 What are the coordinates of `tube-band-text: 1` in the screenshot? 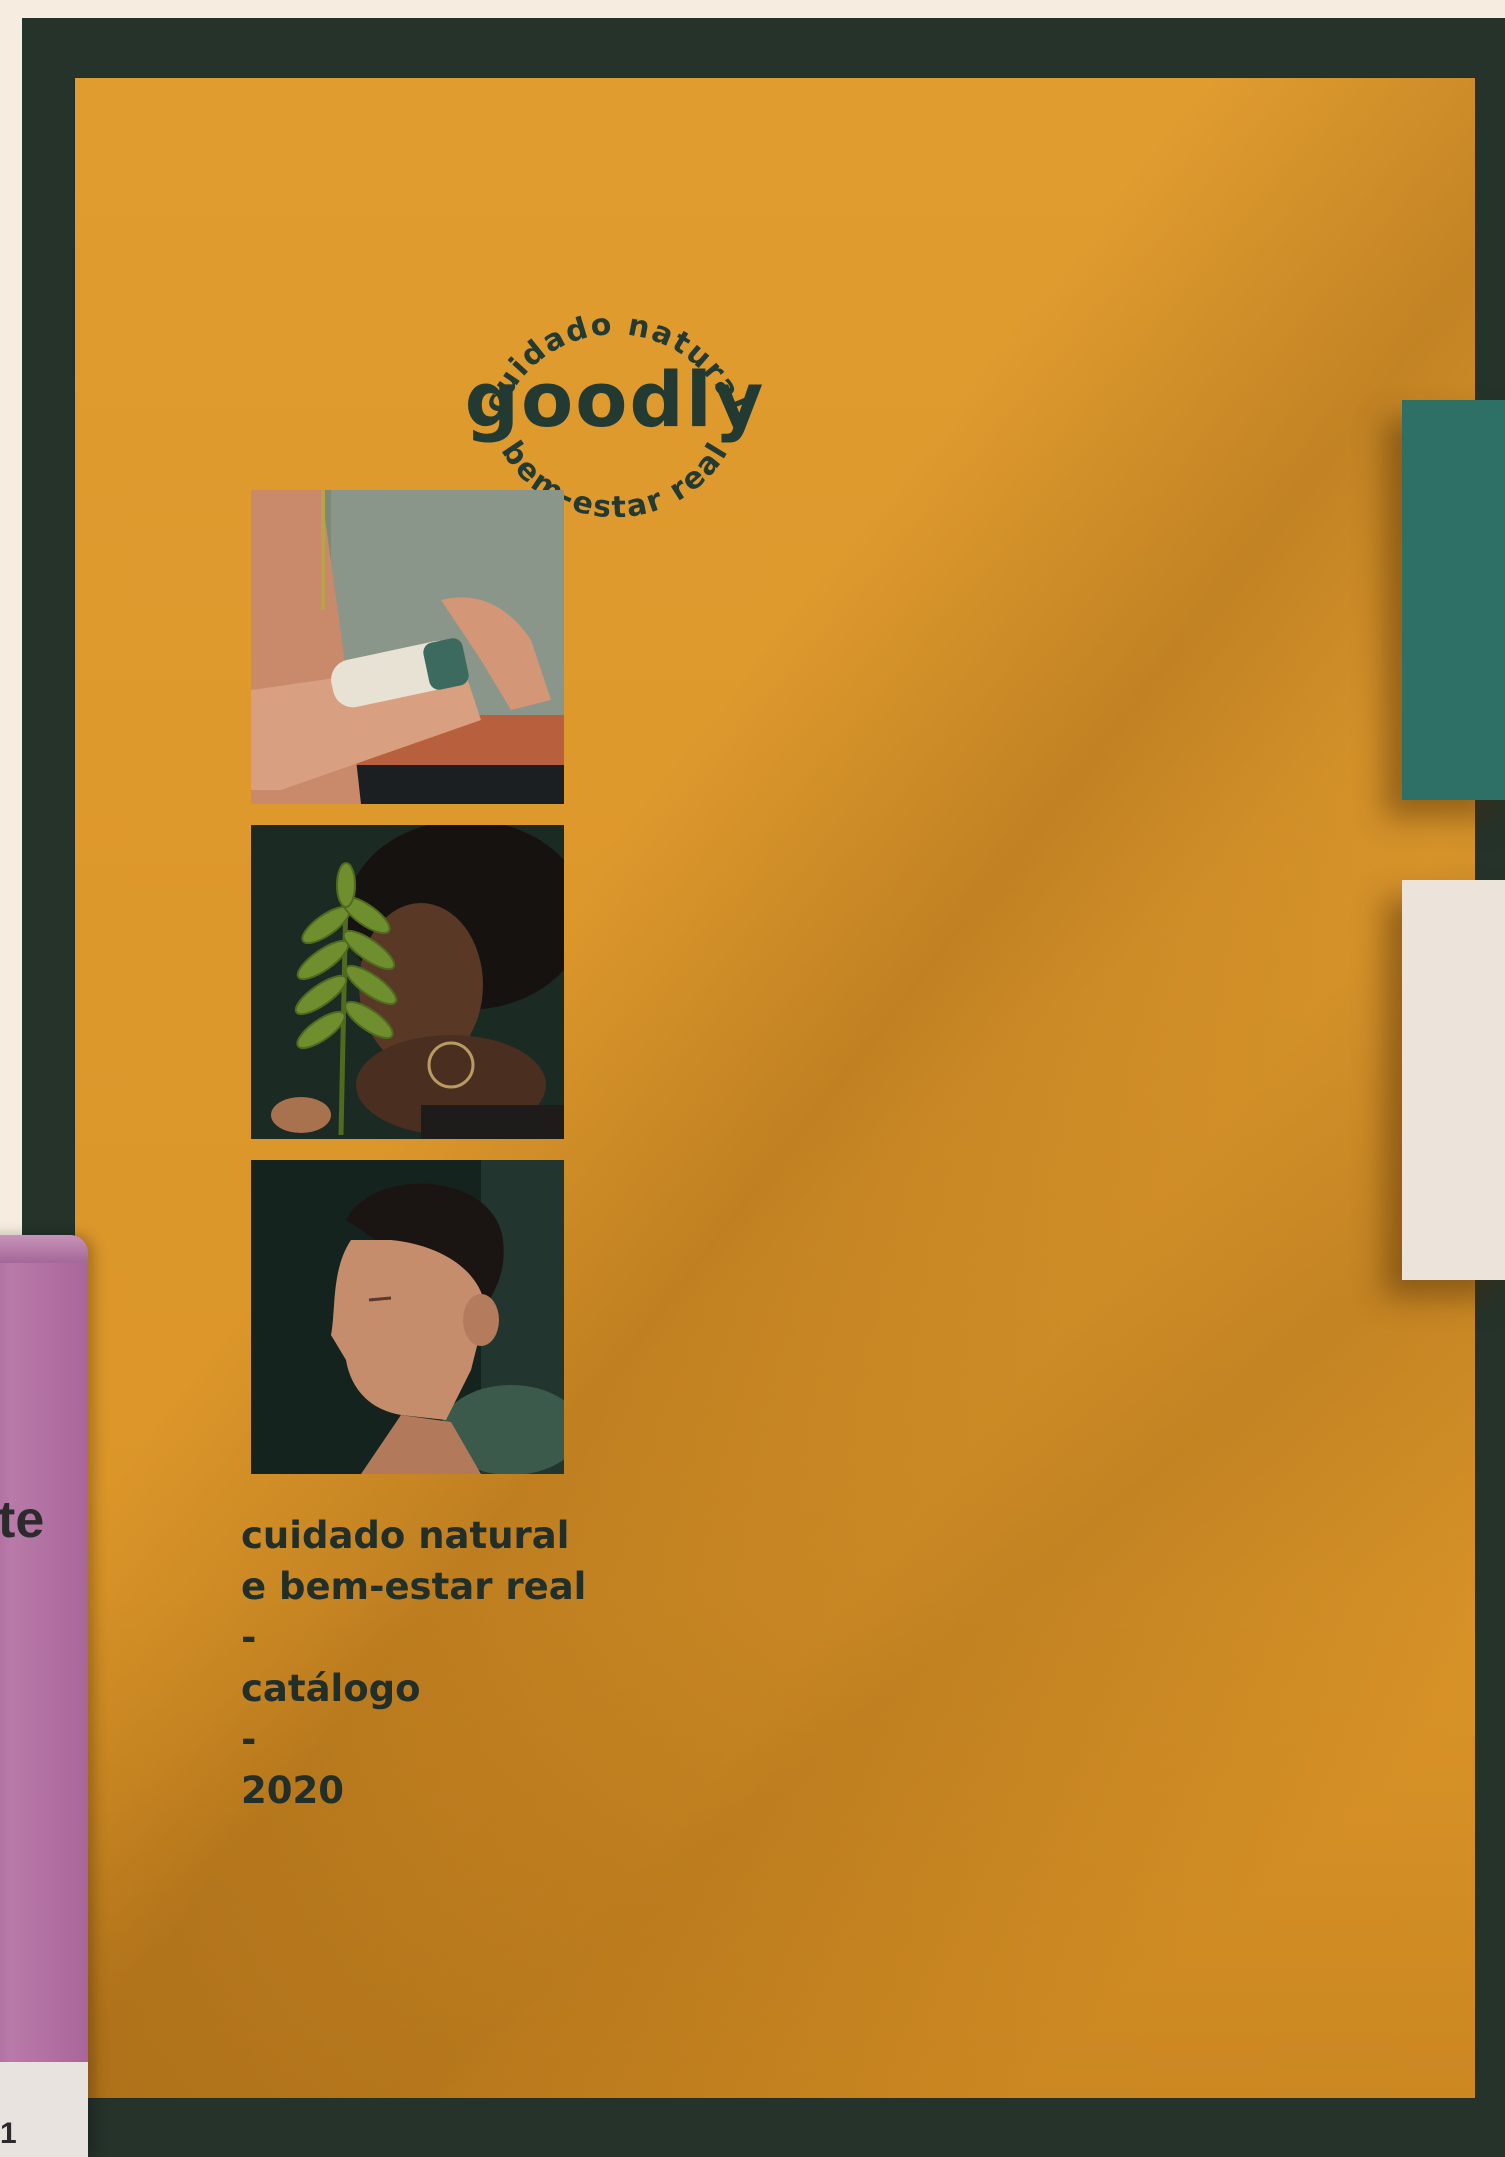 It's located at (8, 2133).